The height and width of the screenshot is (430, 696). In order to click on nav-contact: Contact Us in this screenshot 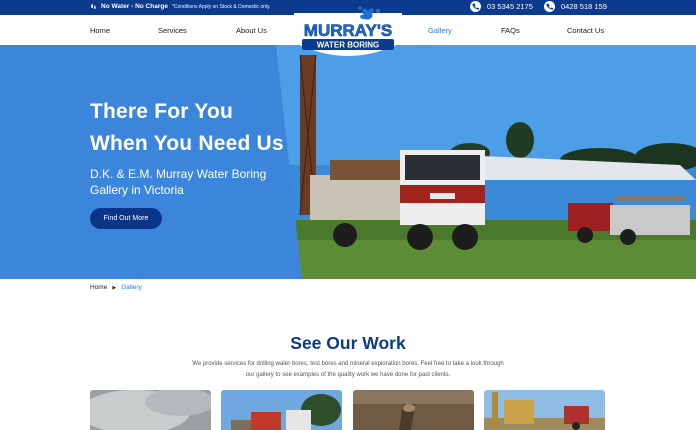, I will do `click(585, 30)`.